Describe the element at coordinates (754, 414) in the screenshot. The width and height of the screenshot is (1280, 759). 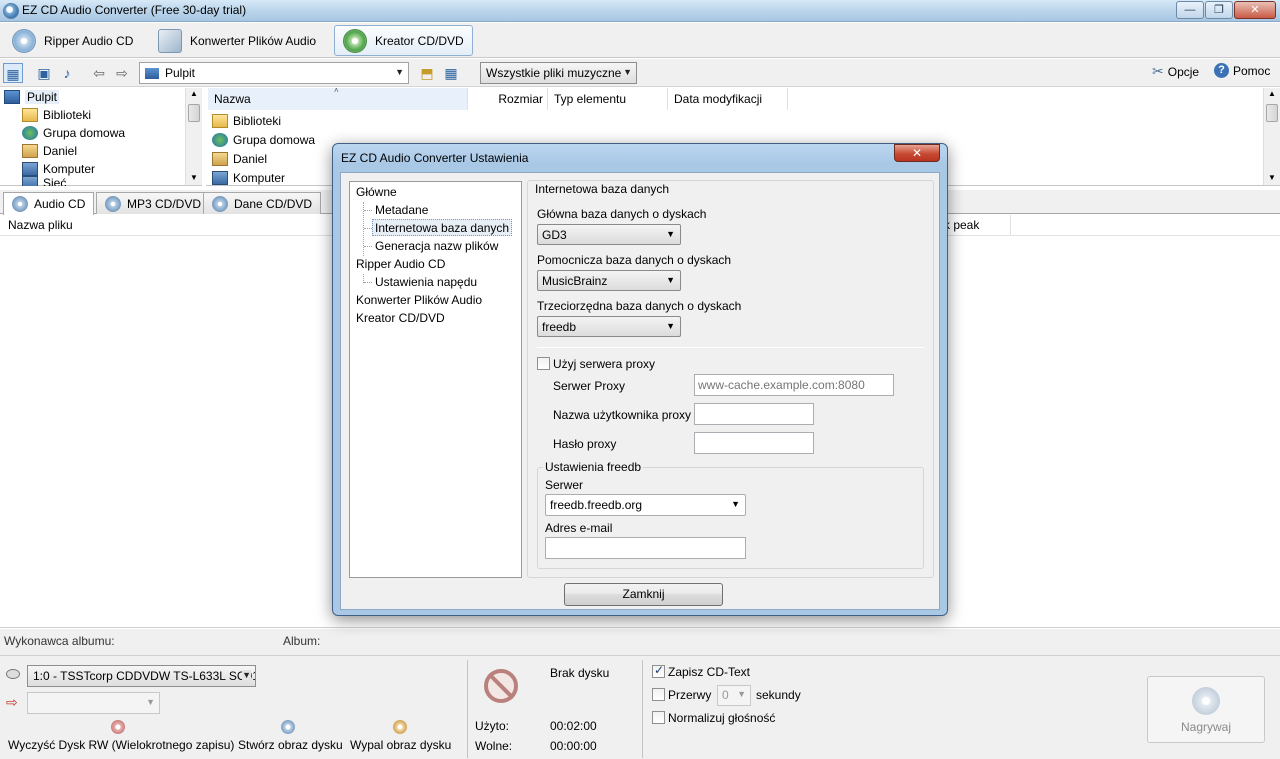
I see `proxy-user-input` at that location.